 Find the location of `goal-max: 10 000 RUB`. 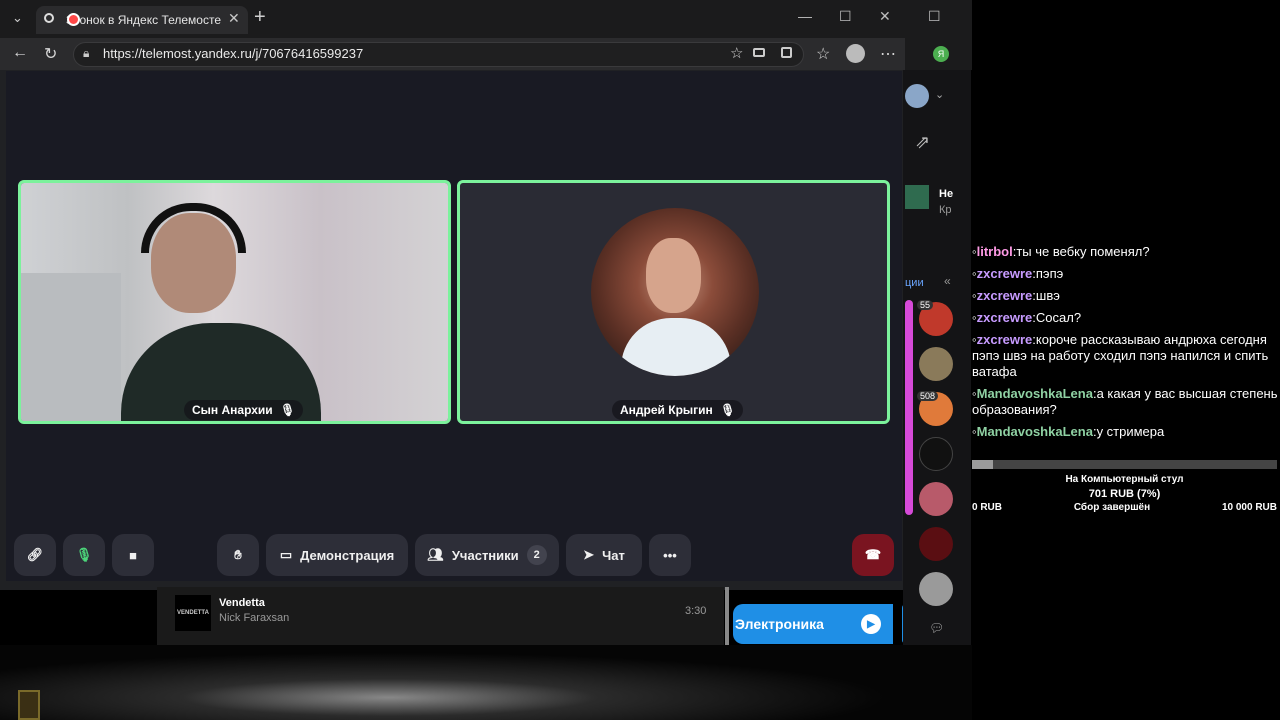

goal-max: 10 000 RUB is located at coordinates (1249, 507).